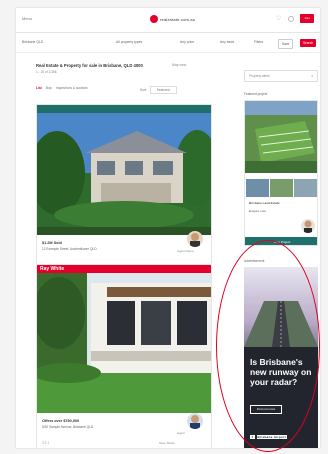 The image size is (328, 454). What do you see at coordinates (143, 90) in the screenshot?
I see `sort-label: Sort:` at bounding box center [143, 90].